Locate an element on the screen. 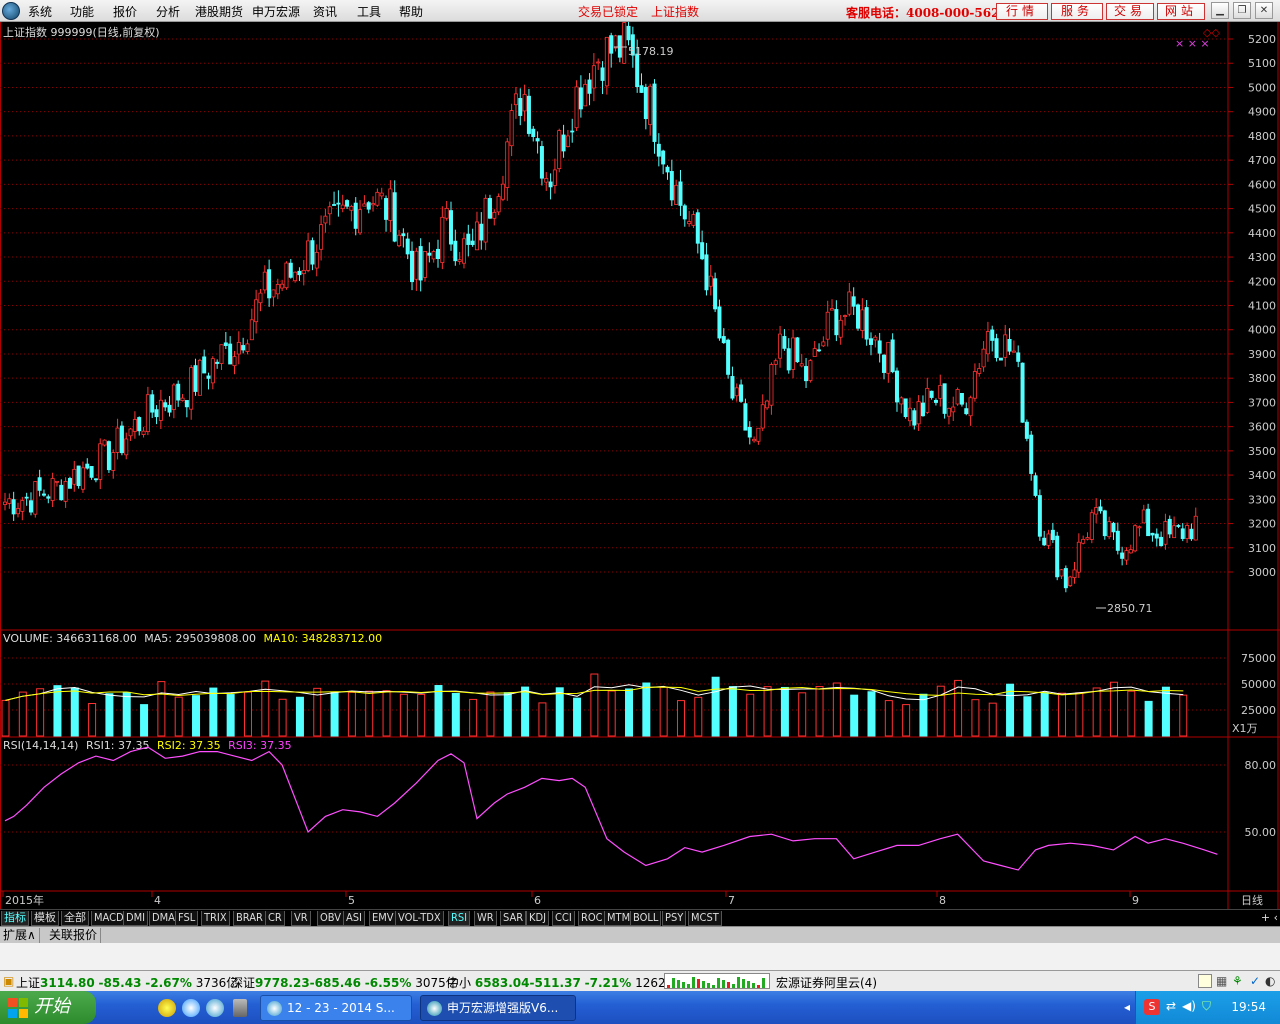 The image size is (1280, 1024). menu-analysis: 分析 is located at coordinates (168, 11).